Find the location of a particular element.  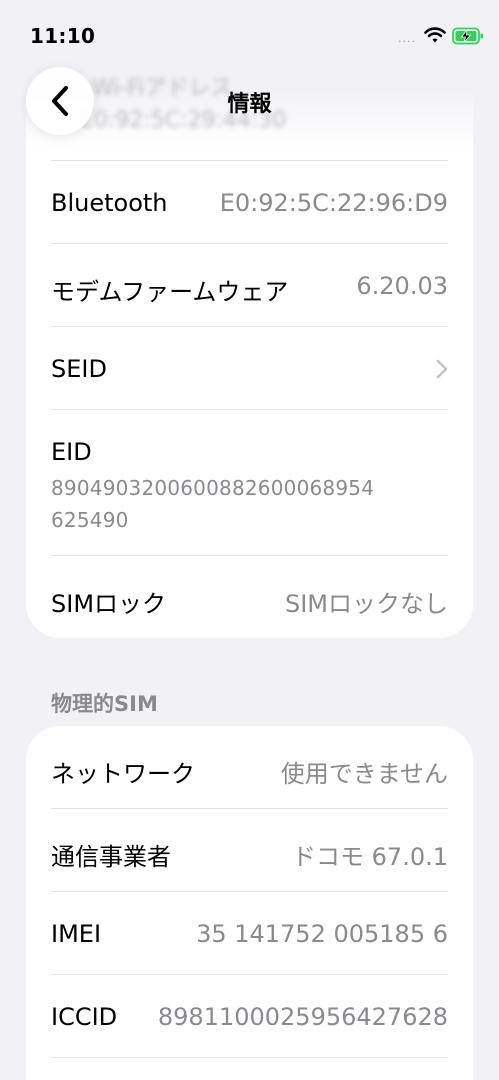

row-network: ネットワーク 使用できません is located at coordinates (249, 767).